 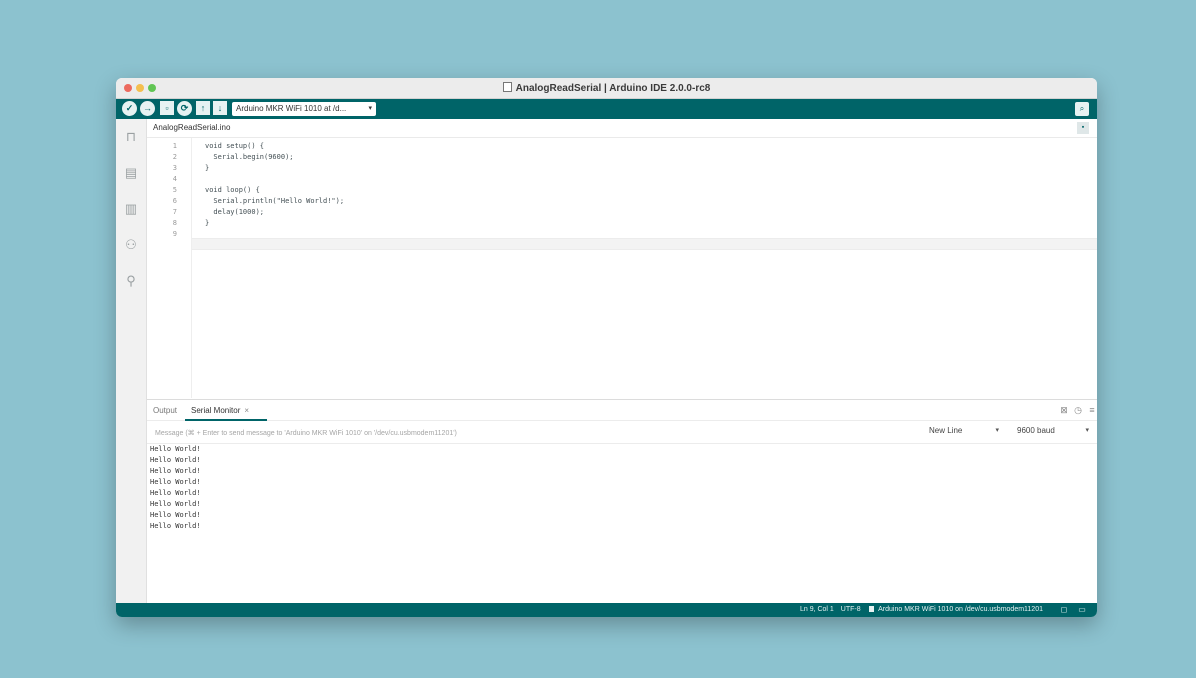 I want to click on sketchbook-icon: ⊓, so click(x=131, y=137).